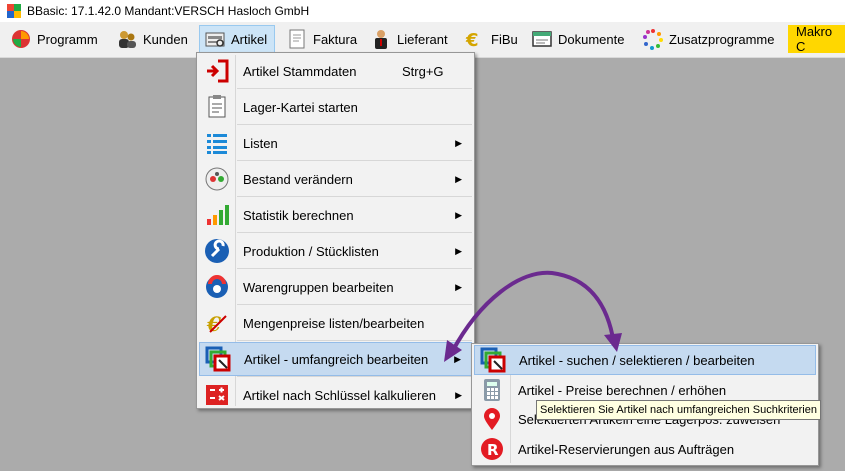 The image size is (845, 471). I want to click on svg-text: R, so click(493, 450).